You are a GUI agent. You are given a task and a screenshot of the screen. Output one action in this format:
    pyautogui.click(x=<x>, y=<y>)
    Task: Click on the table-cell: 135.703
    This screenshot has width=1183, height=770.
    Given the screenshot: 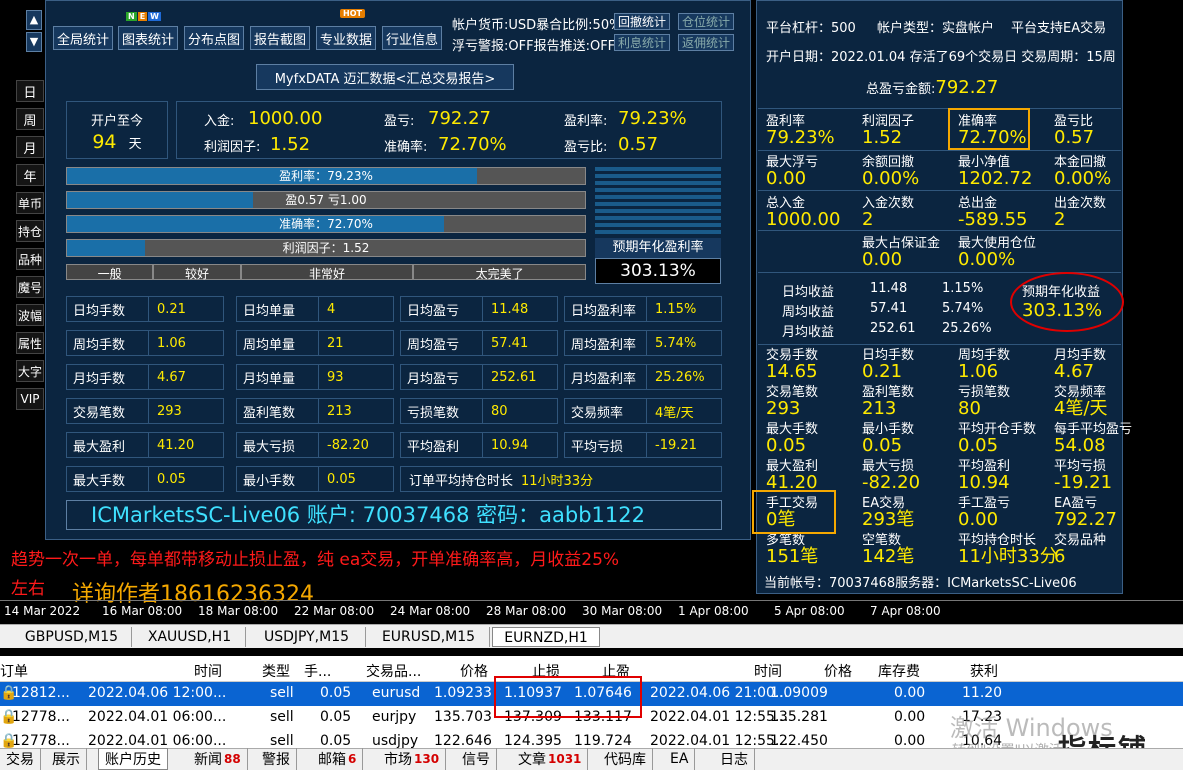 What is the action you would take?
    pyautogui.click(x=463, y=717)
    